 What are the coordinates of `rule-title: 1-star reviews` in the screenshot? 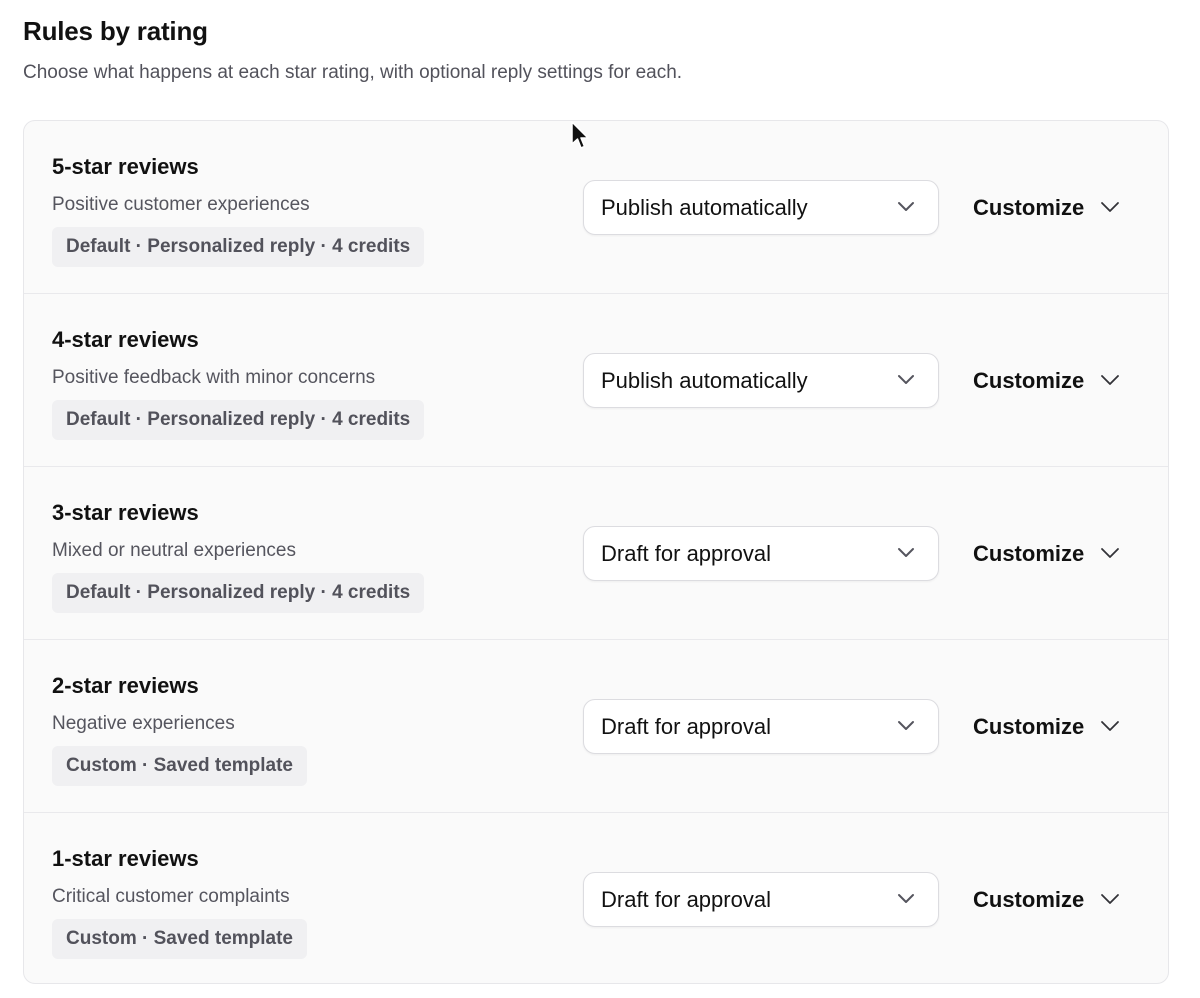 It's located at (125, 858).